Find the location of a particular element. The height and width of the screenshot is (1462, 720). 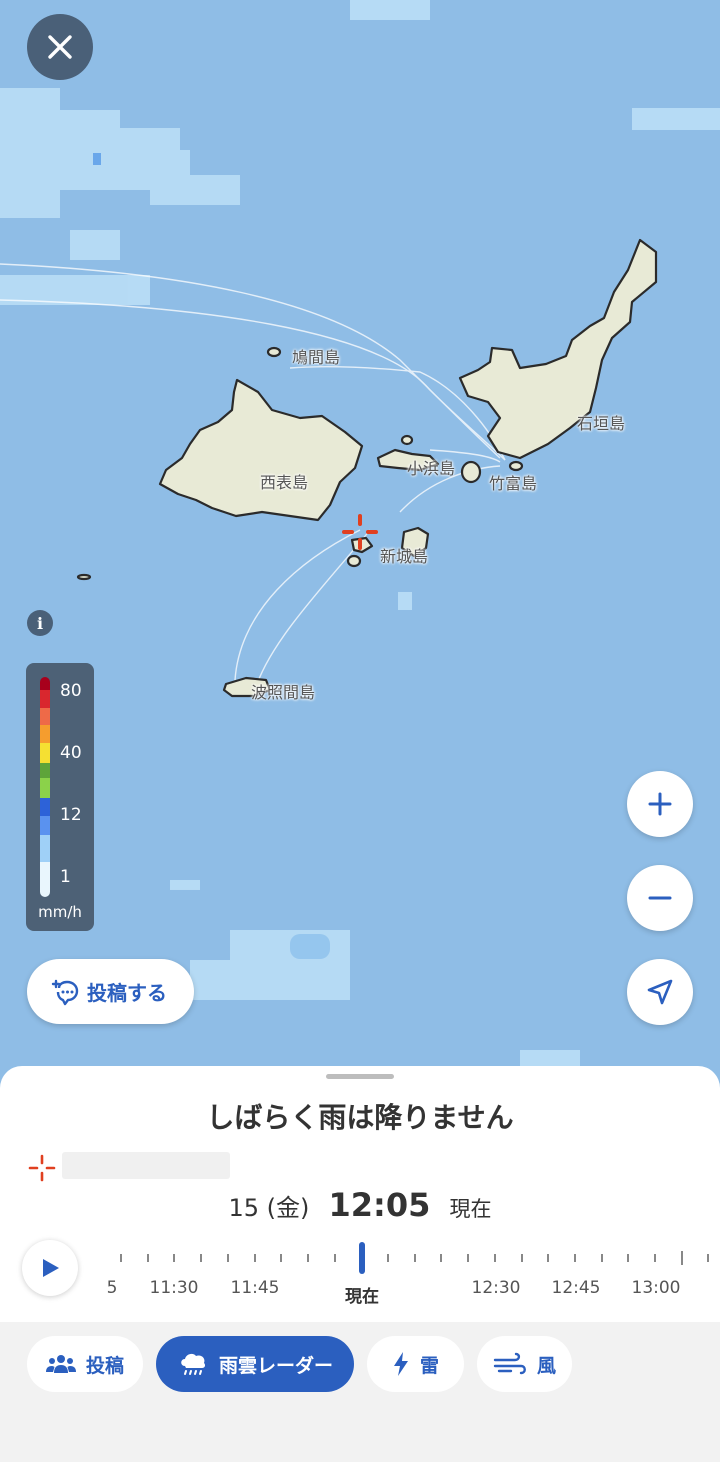

tab-posts-label: 投稿 is located at coordinates (104, 1365).